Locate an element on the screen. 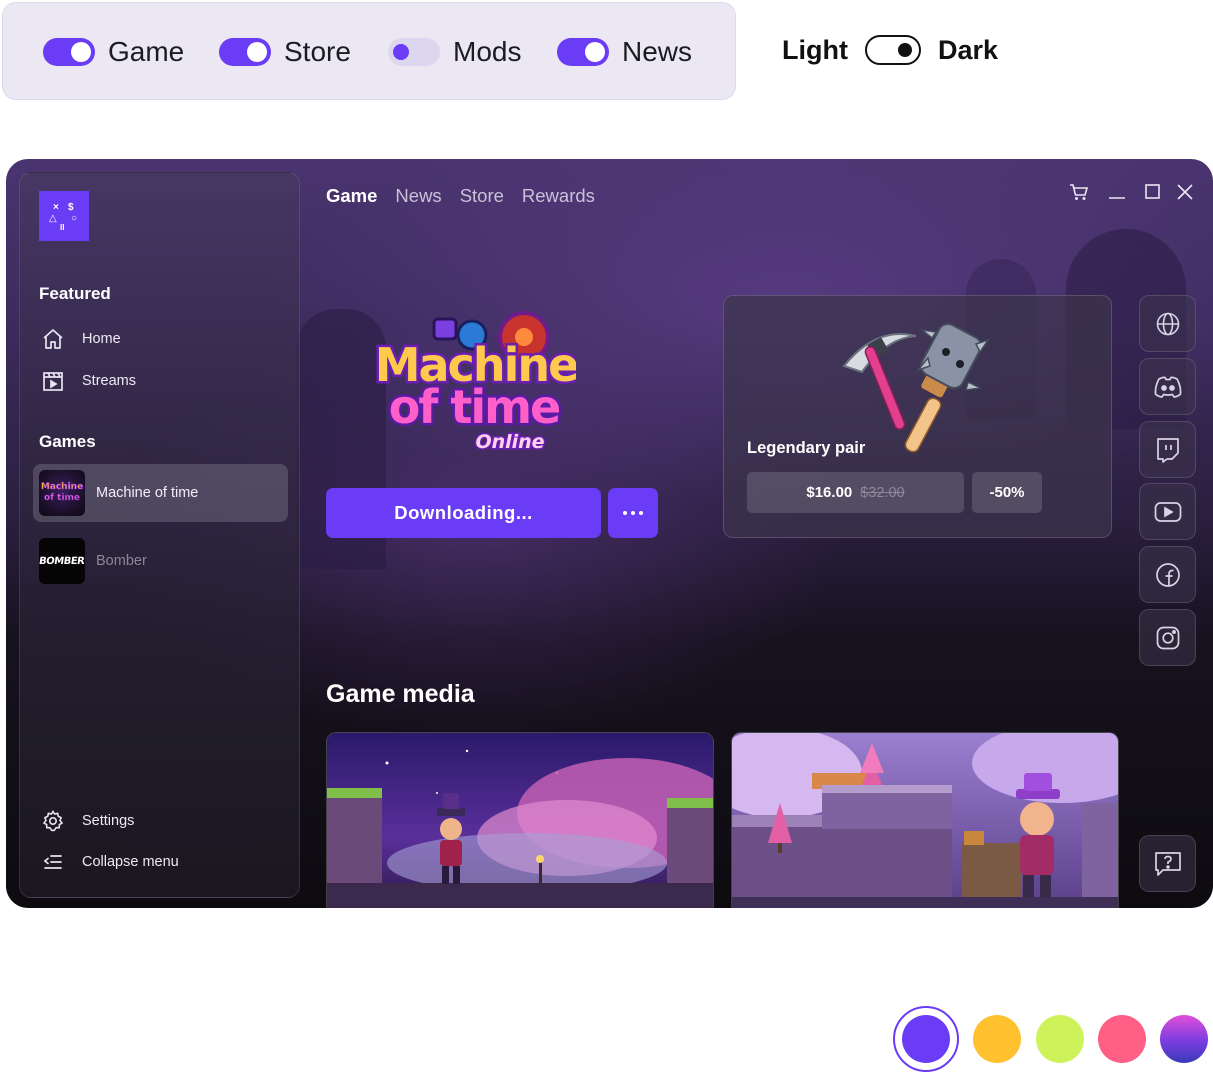 The image size is (1213, 1072). tab-game: Game is located at coordinates (351, 196).